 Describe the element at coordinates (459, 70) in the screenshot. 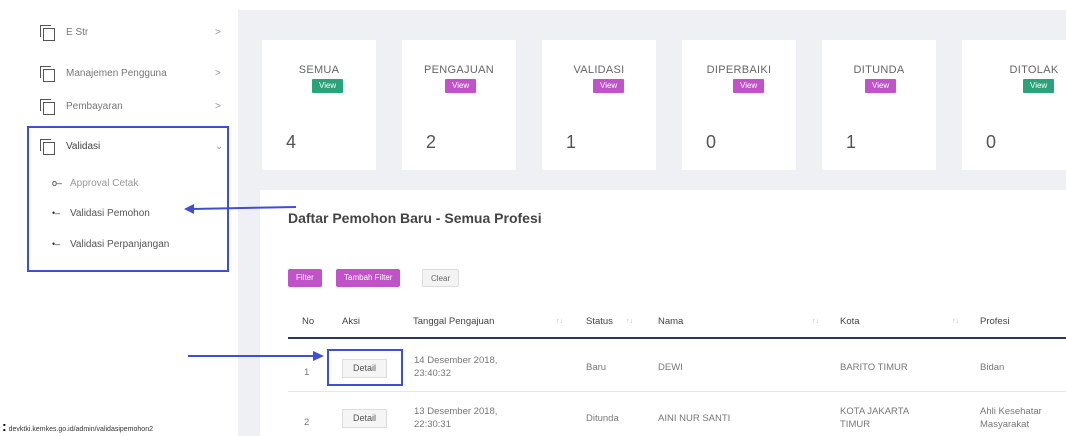

I see `stat-title: PENGAJUAN` at that location.